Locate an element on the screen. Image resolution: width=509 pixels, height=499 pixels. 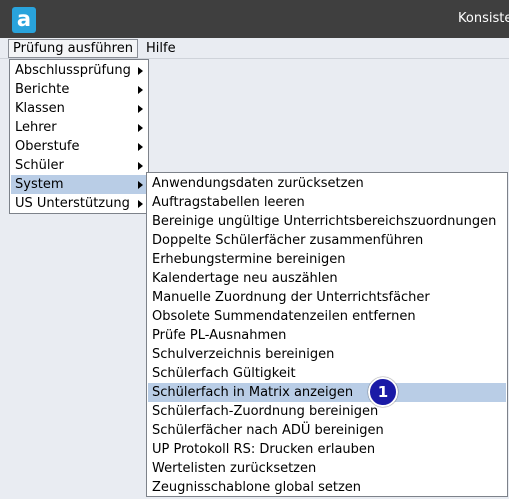
submenu-item-manuelle-zuordnung: Manuelle Zuordnung der Unterrichtsfächer is located at coordinates (327, 297).